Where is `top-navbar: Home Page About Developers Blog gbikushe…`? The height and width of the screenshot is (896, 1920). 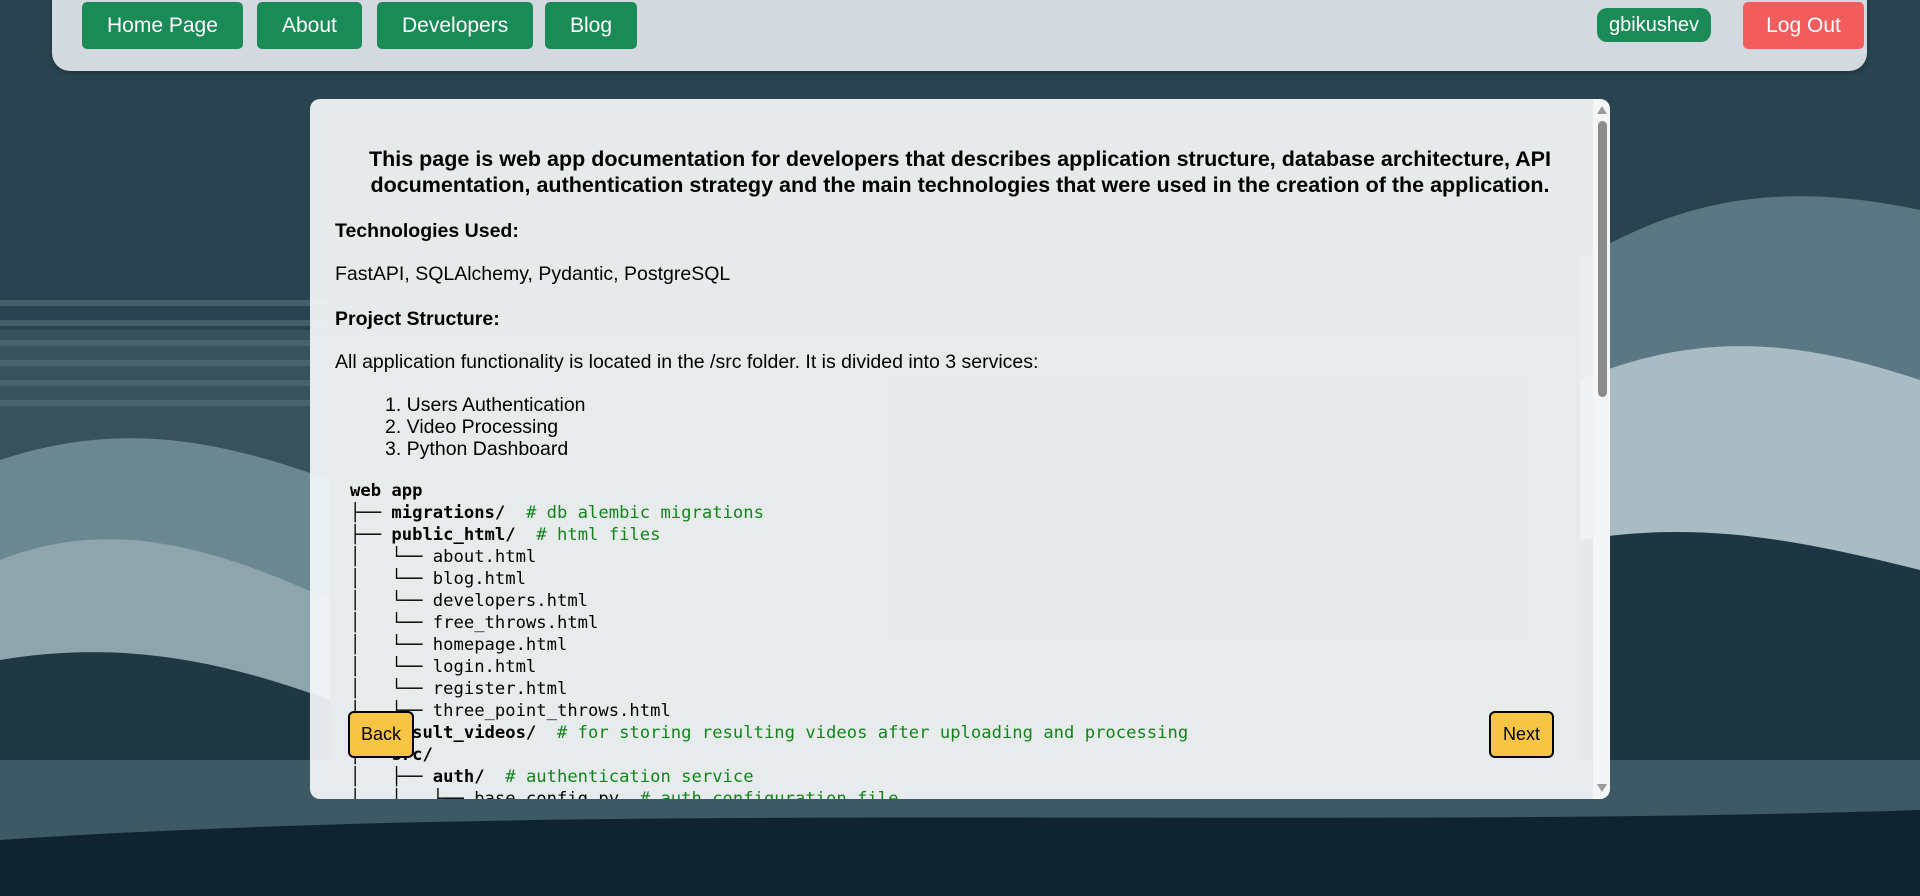 top-navbar: Home Page About Developers Blog gbikushe… is located at coordinates (959, 35).